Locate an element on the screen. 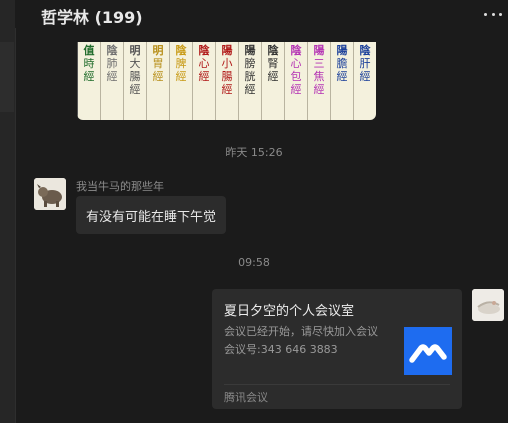 This screenshot has width=508, height=423. meridian-char: 小 is located at coordinates (227, 63).